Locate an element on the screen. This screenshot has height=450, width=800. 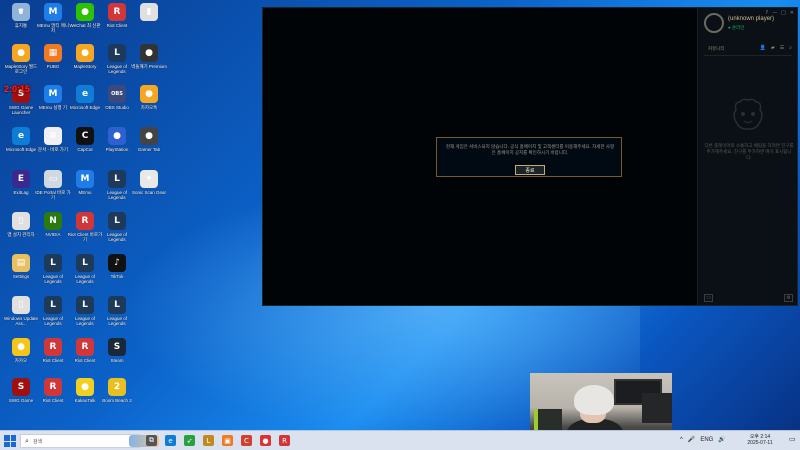
desktop-icon: R Riot Client 바로가기 is located at coordinates (85, 232).